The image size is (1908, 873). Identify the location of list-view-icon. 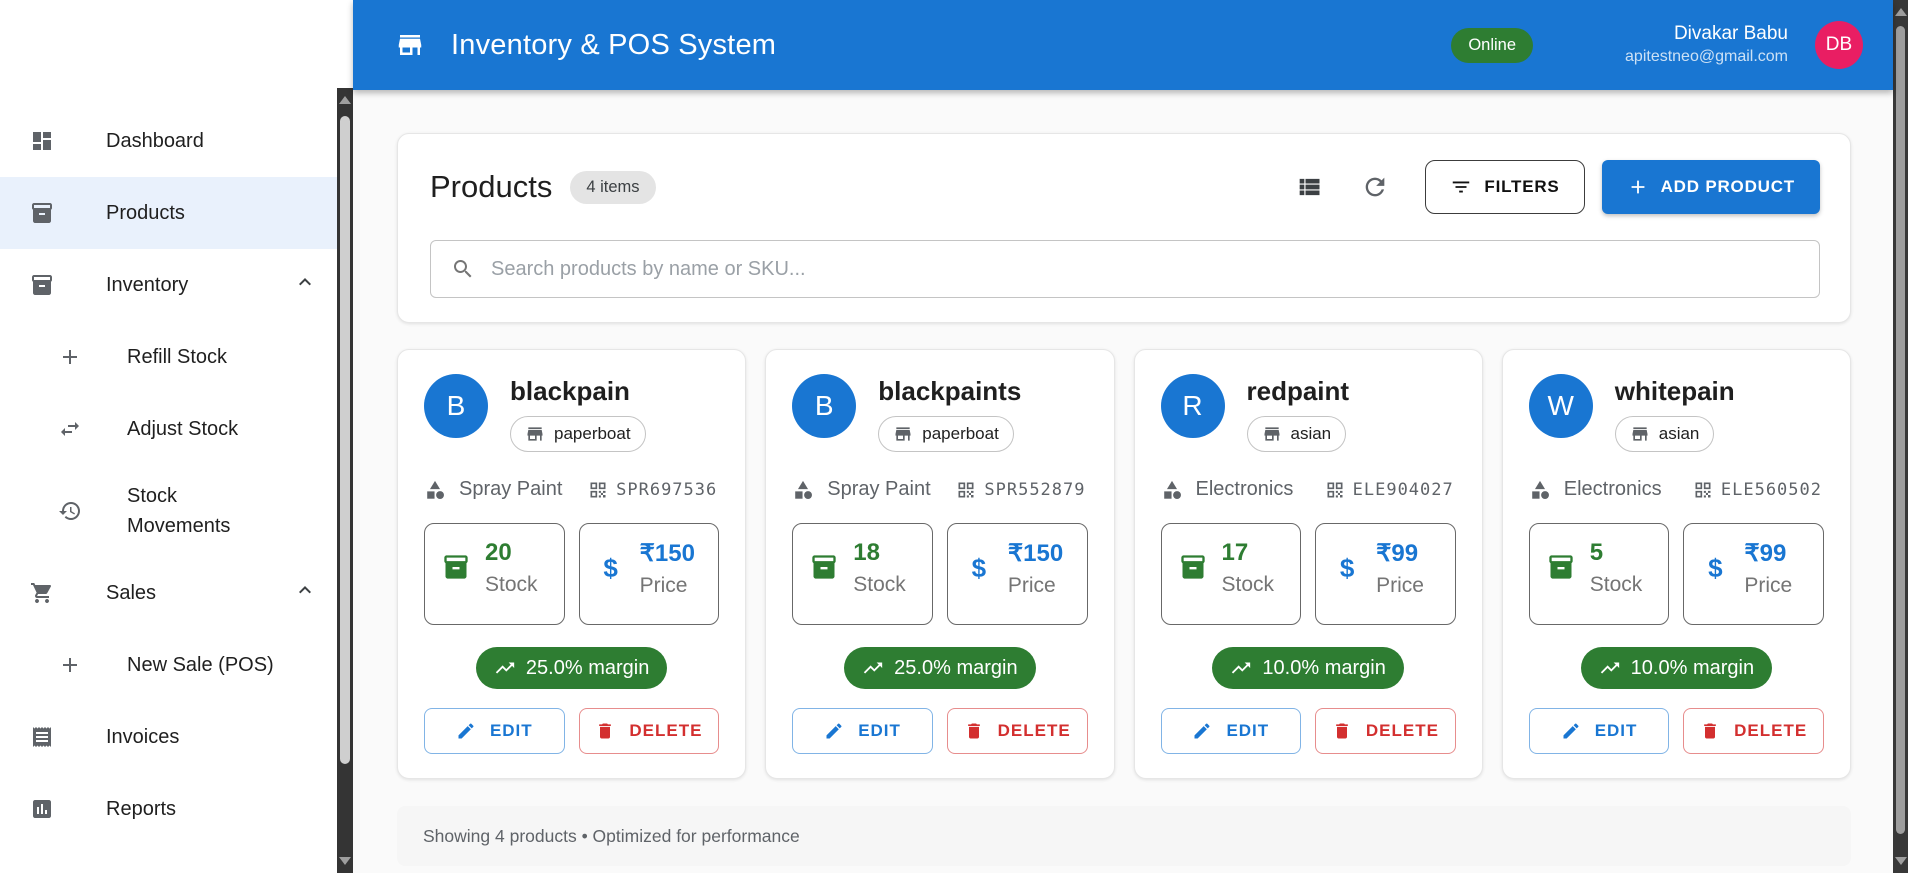
(1309, 187).